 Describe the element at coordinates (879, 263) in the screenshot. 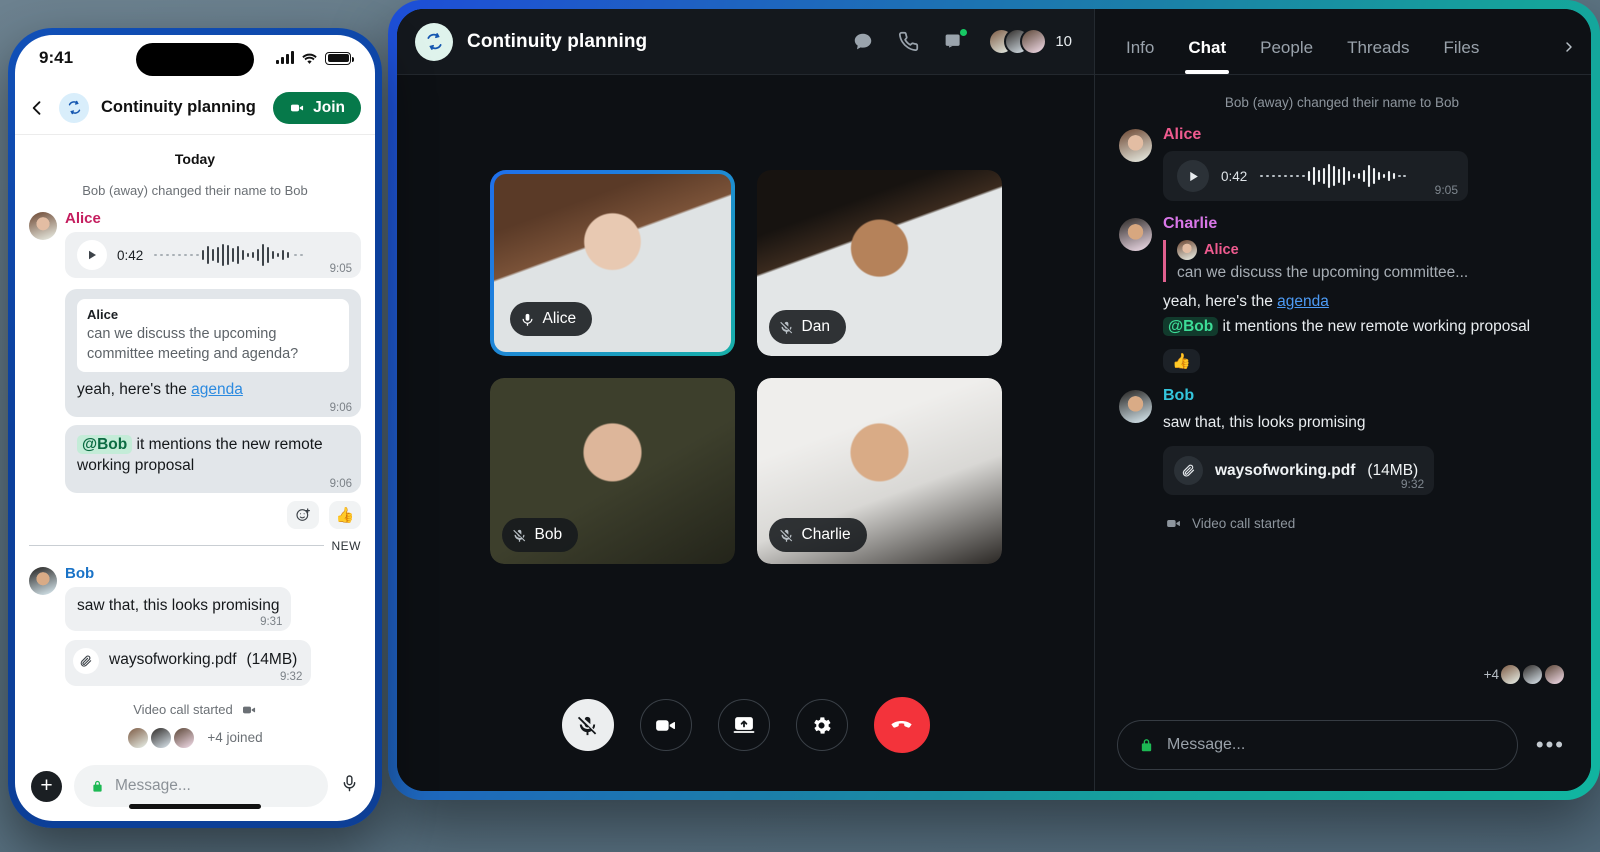

I see `video-tile-dan: Dan` at that location.